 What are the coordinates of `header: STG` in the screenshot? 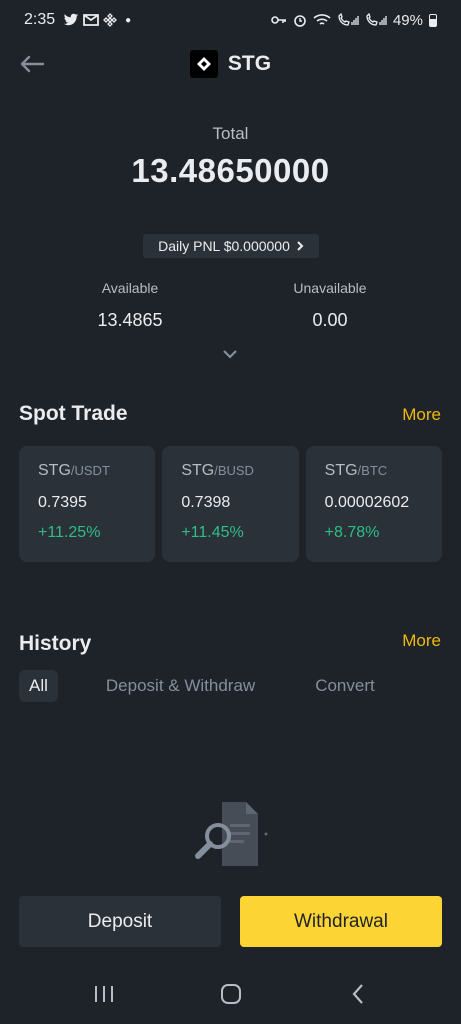 It's located at (230, 64).